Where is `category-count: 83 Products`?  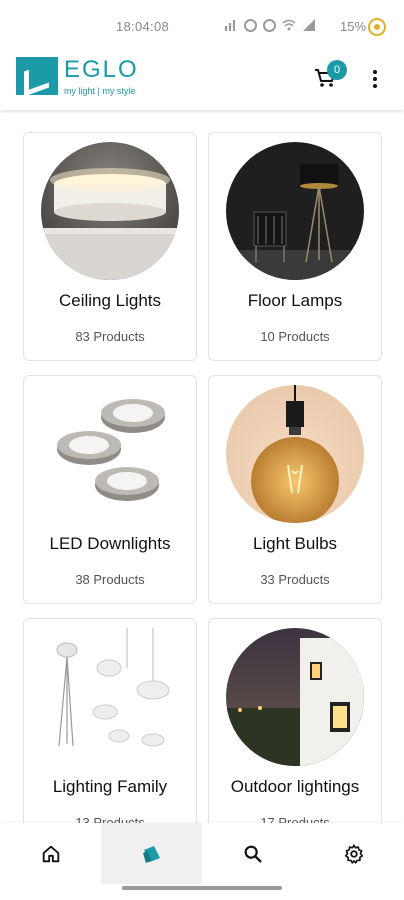 category-count: 83 Products is located at coordinates (110, 336).